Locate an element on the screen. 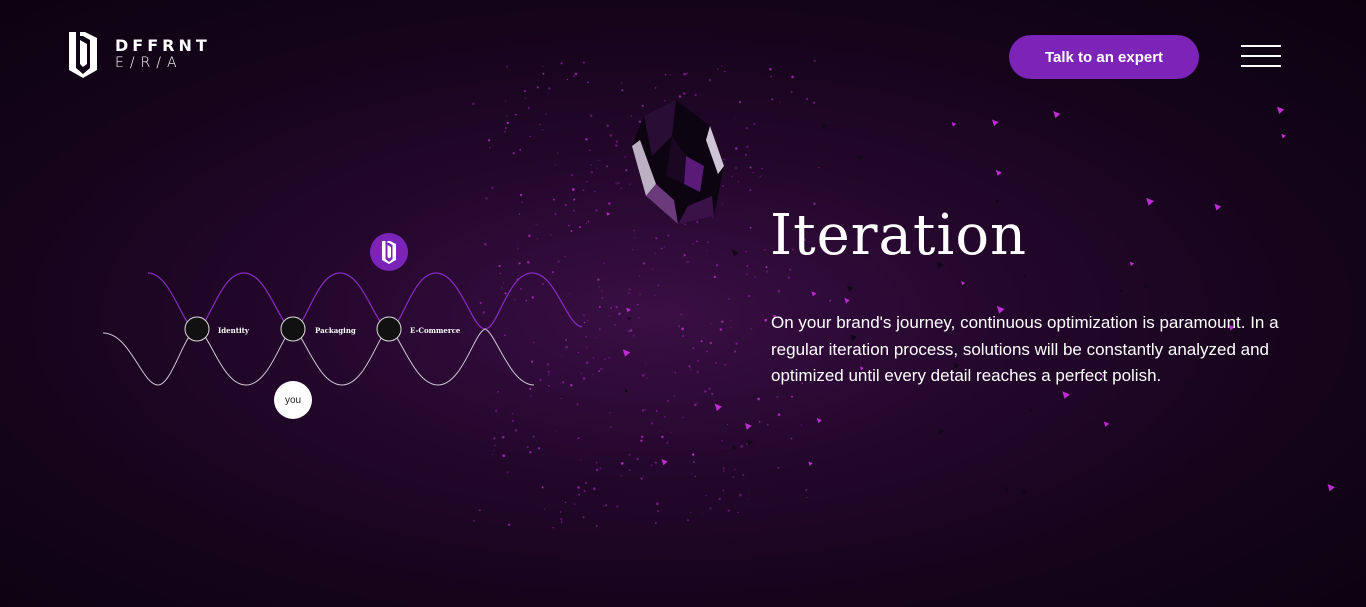 The image size is (1366, 607). hamburger-menu-icon is located at coordinates (1261, 57).